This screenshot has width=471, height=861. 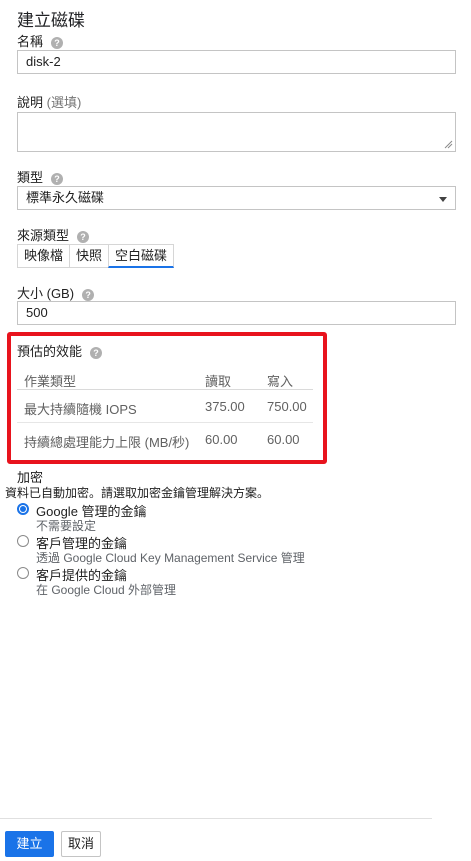 What do you see at coordinates (106, 590) in the screenshot?
I see `option-customer-supplied-desc: 在 Google Cloud 外部管理` at bounding box center [106, 590].